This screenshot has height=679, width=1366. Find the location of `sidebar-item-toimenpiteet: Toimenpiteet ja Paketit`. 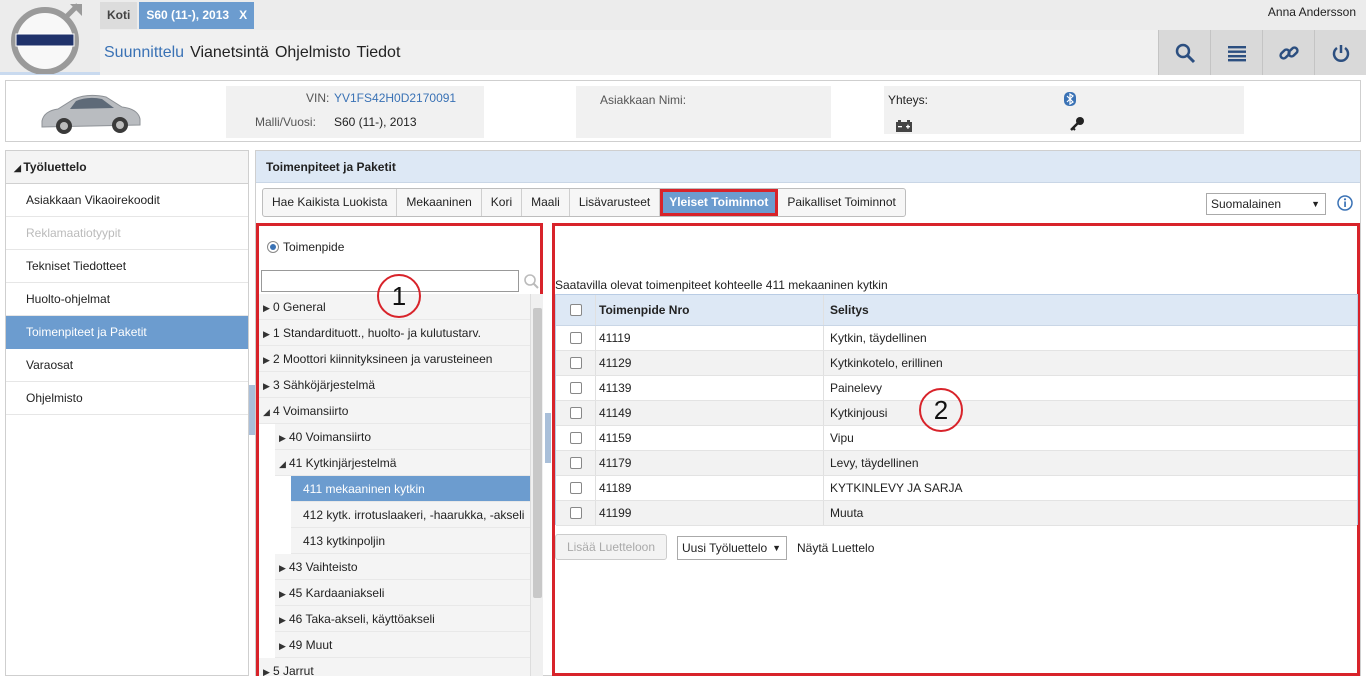

sidebar-item-toimenpiteet: Toimenpiteet ja Paketit is located at coordinates (127, 332).